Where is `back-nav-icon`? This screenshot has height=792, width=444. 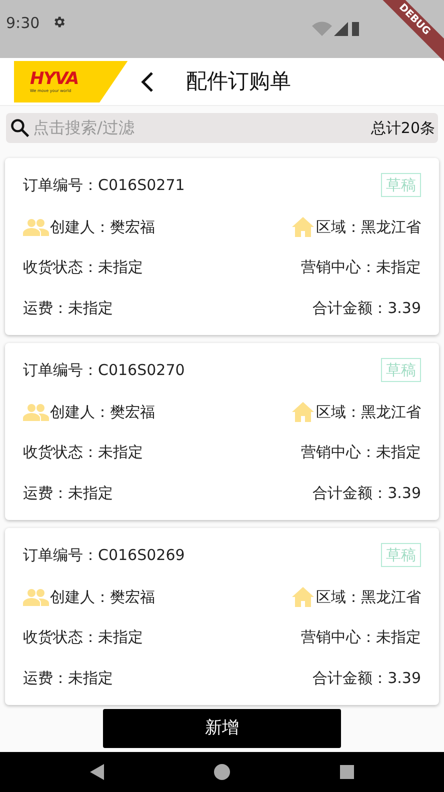 back-nav-icon is located at coordinates (97, 772).